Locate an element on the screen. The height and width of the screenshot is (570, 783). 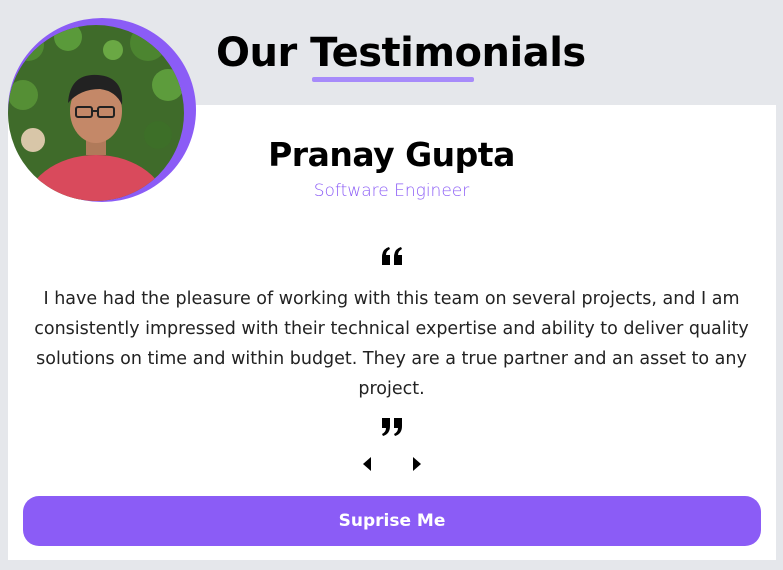
prev-button is located at coordinates (367, 464).